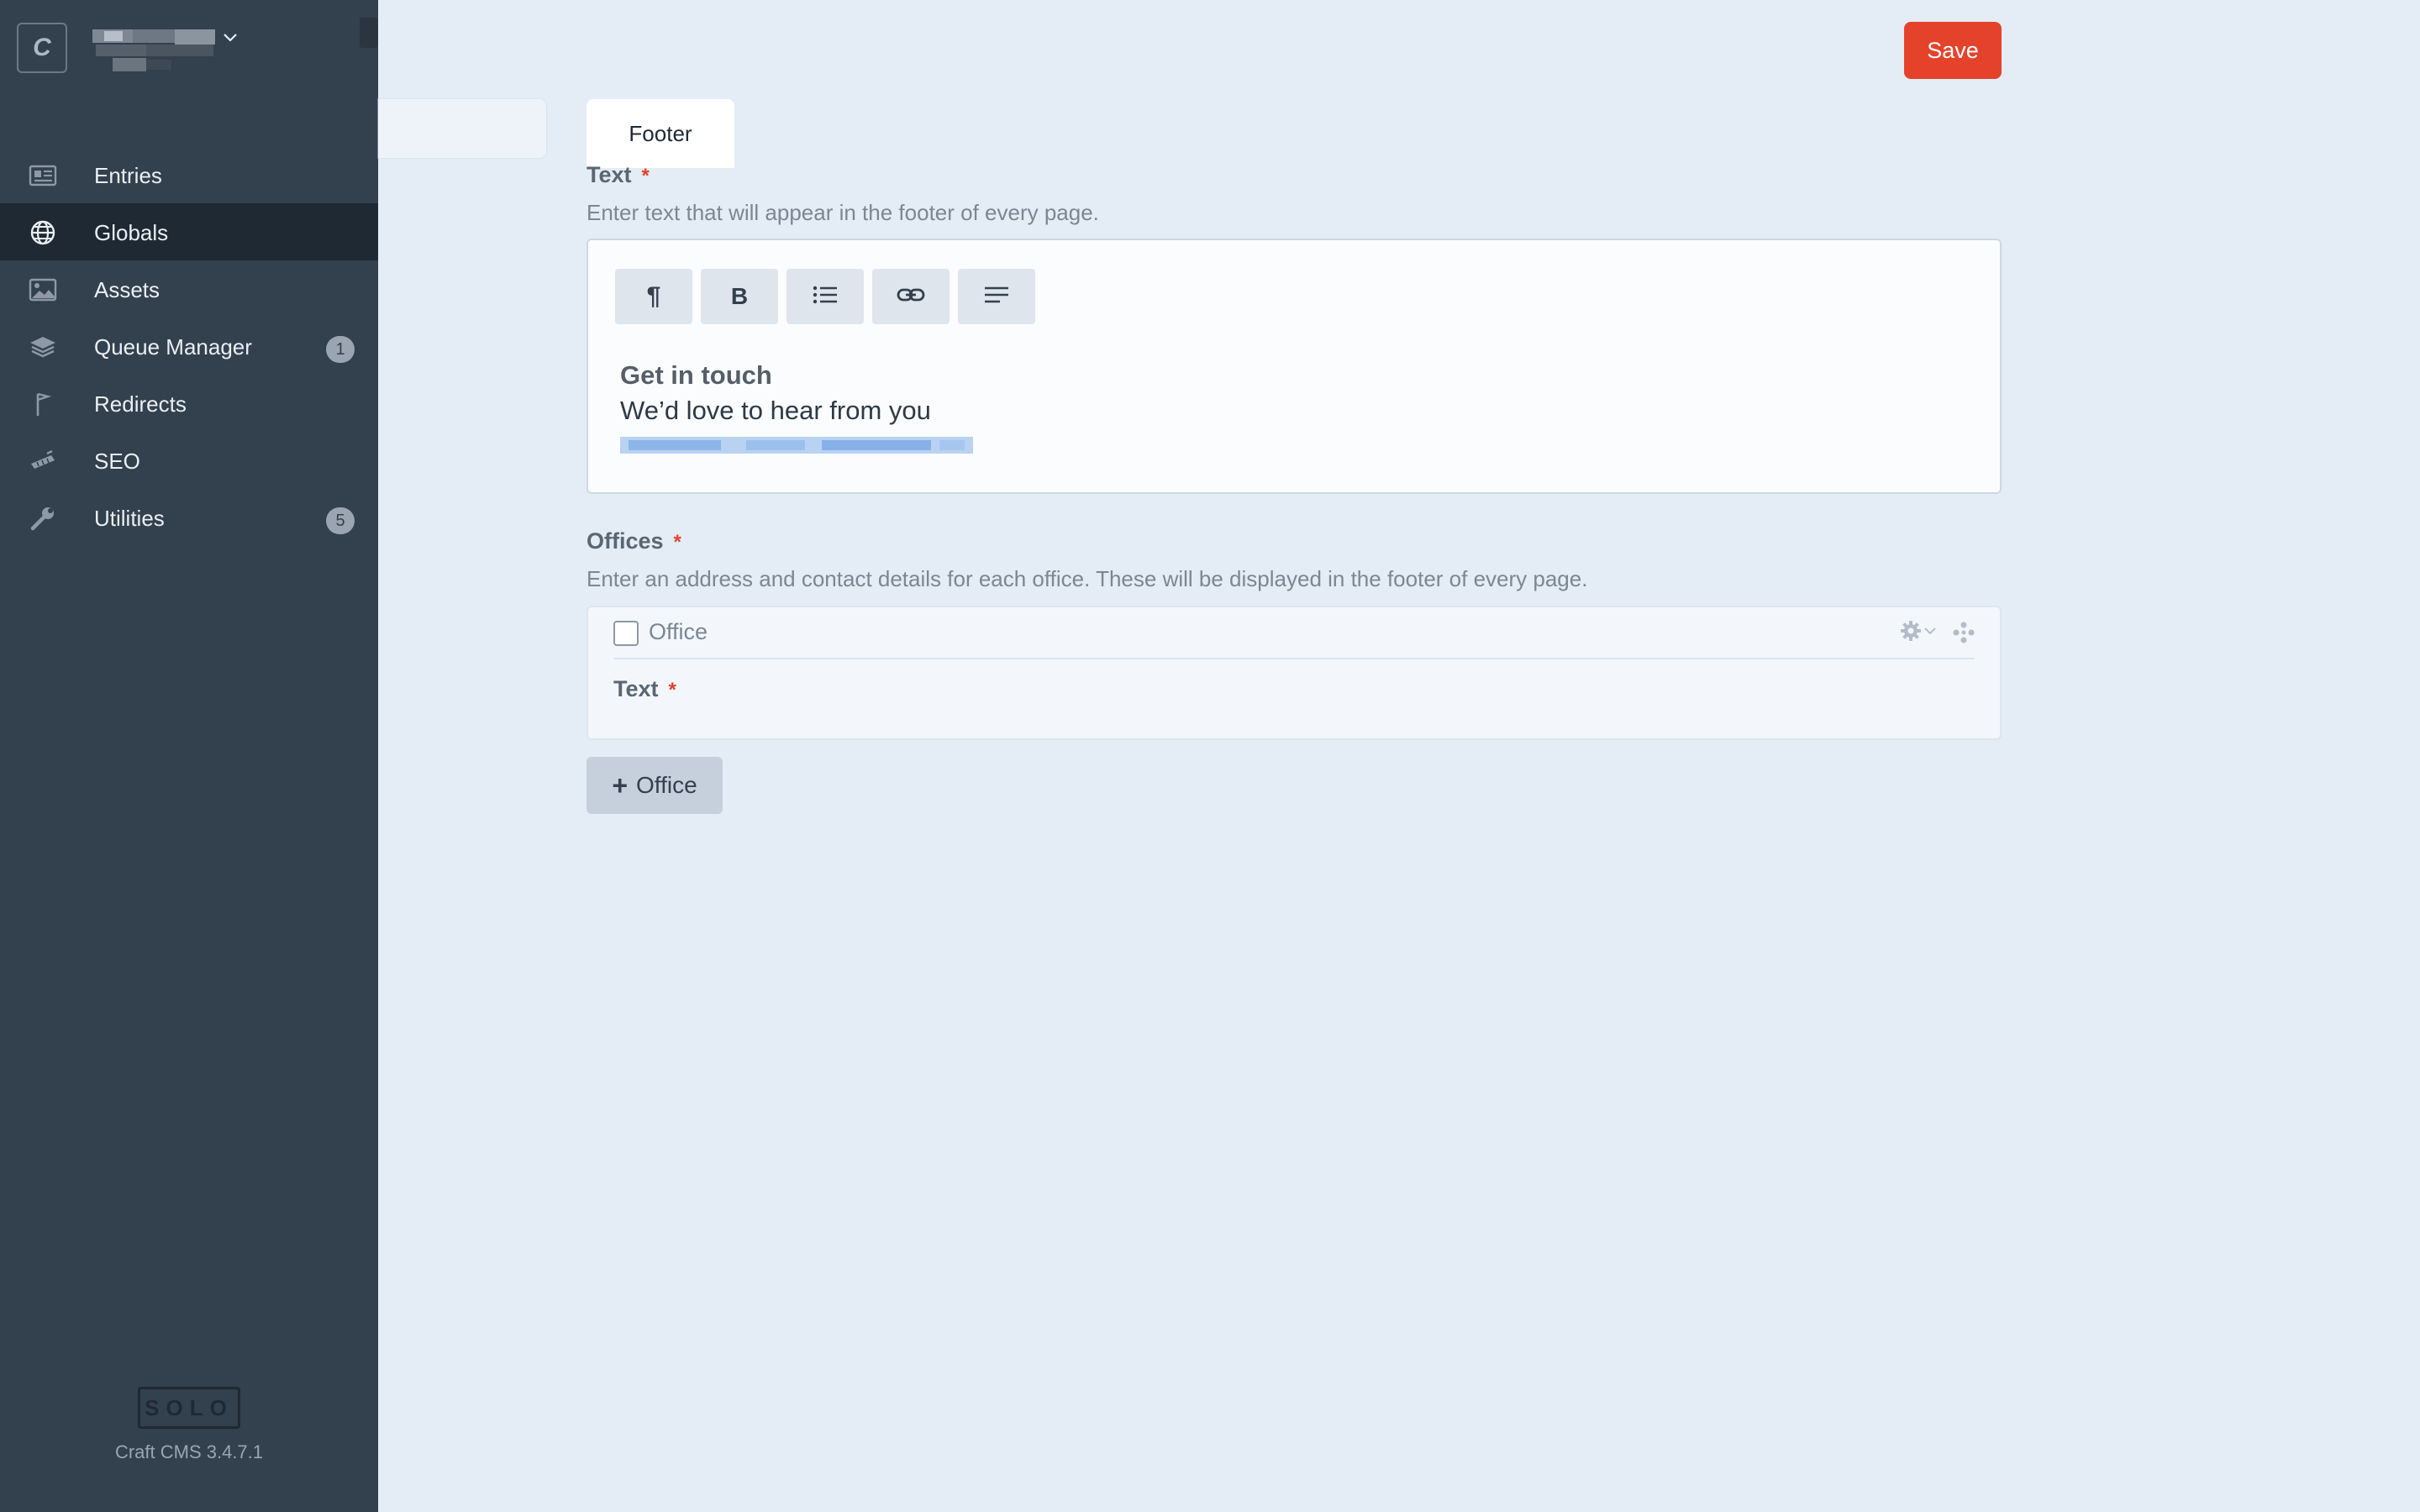  I want to click on offices-field-label: Offices *, so click(634, 541).